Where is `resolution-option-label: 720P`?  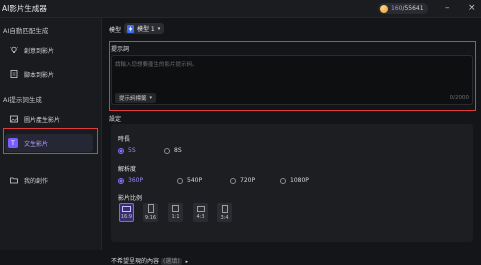
resolution-option-label: 720P is located at coordinates (248, 180).